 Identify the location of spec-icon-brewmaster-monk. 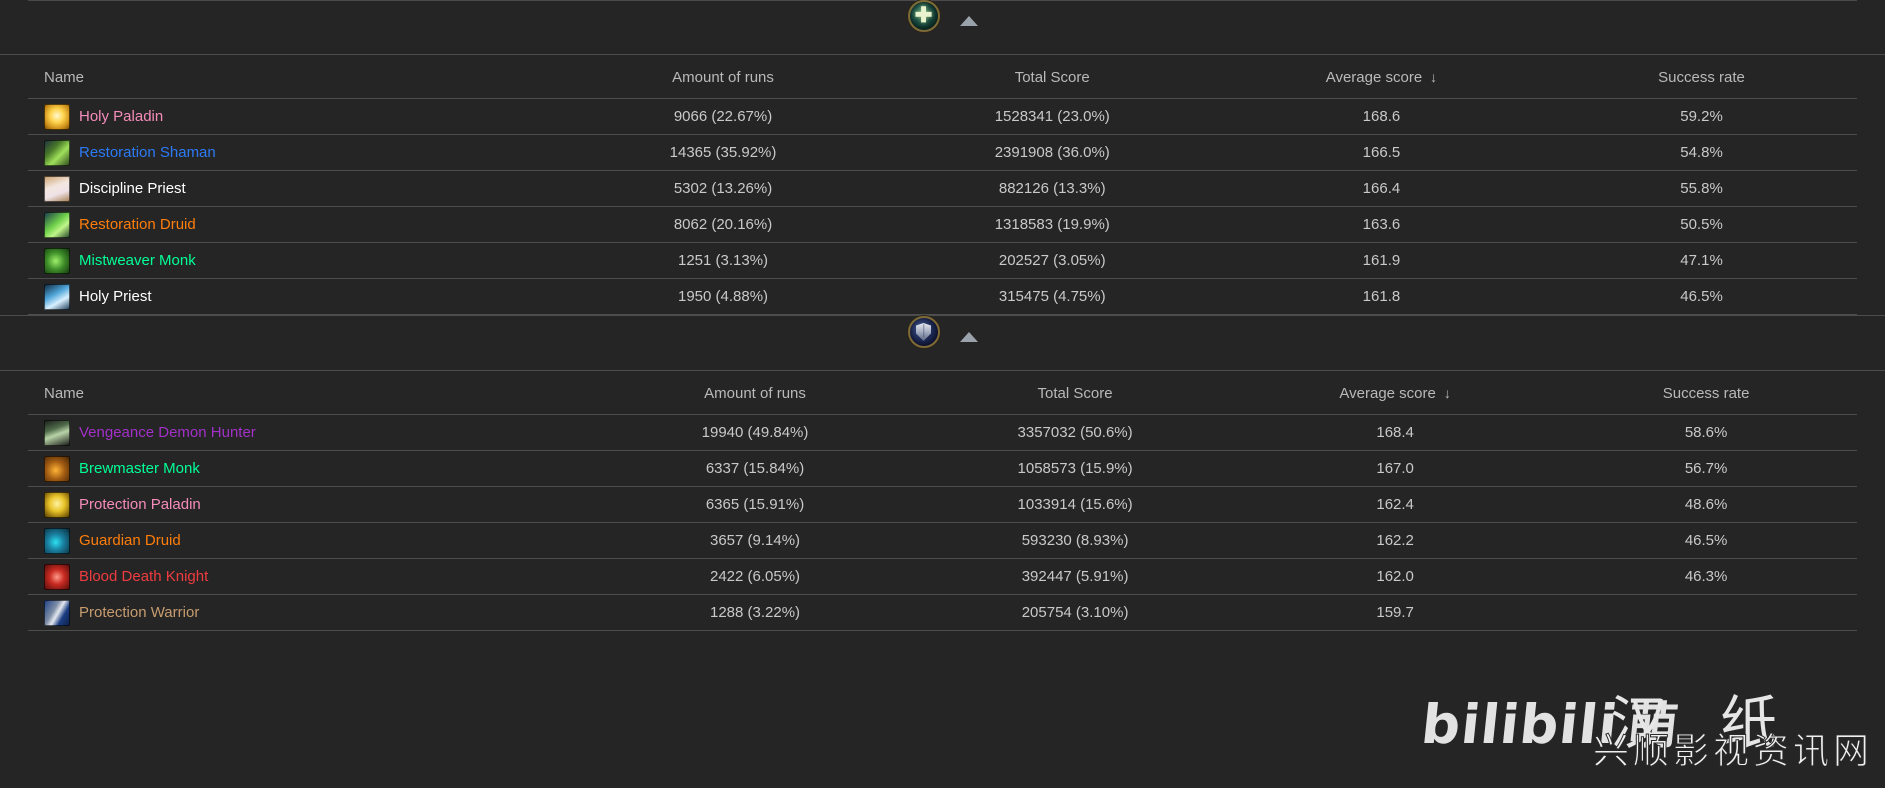
(57, 468).